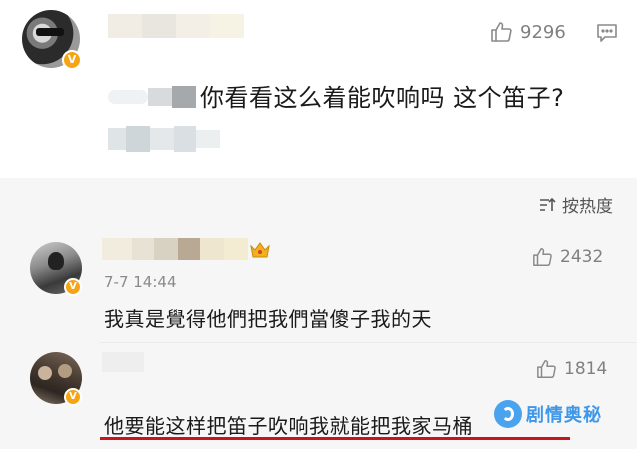 The height and width of the screenshot is (449, 637). What do you see at coordinates (548, 204) in the screenshot?
I see `sort-icon` at bounding box center [548, 204].